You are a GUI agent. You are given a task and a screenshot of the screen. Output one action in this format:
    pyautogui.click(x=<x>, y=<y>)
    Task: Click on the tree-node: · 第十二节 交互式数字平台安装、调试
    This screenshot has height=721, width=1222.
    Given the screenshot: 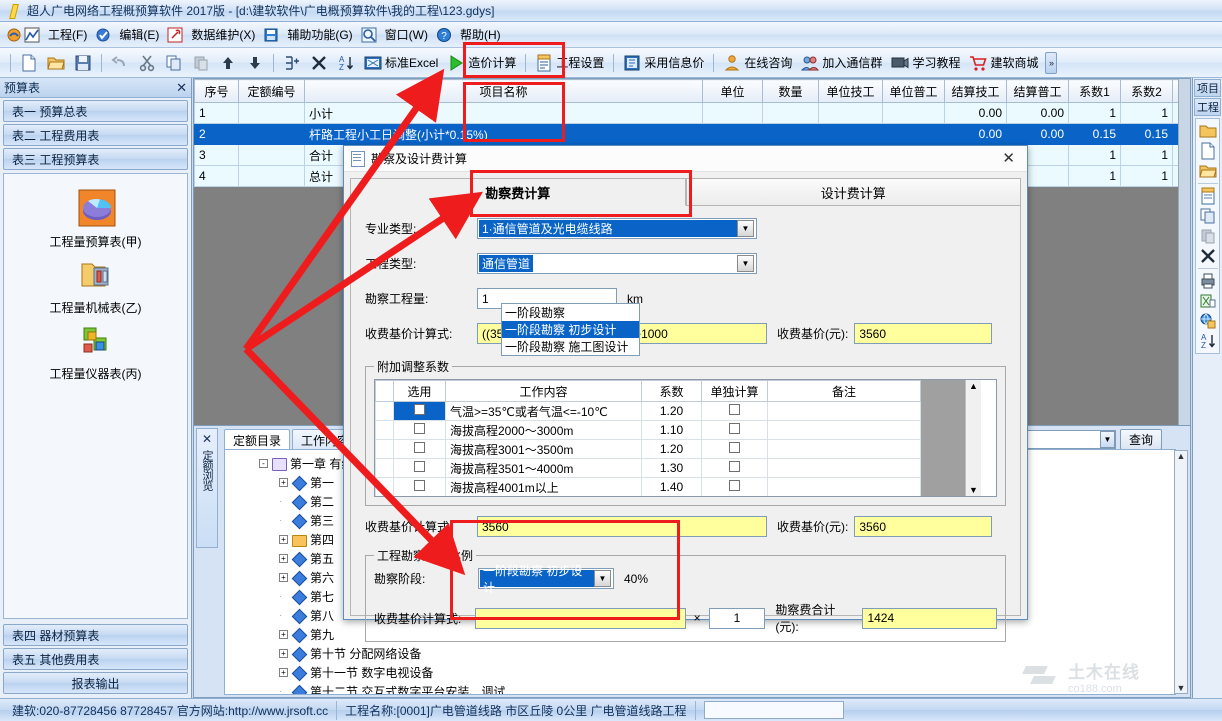 What is the action you would take?
    pyautogui.click(x=703, y=688)
    